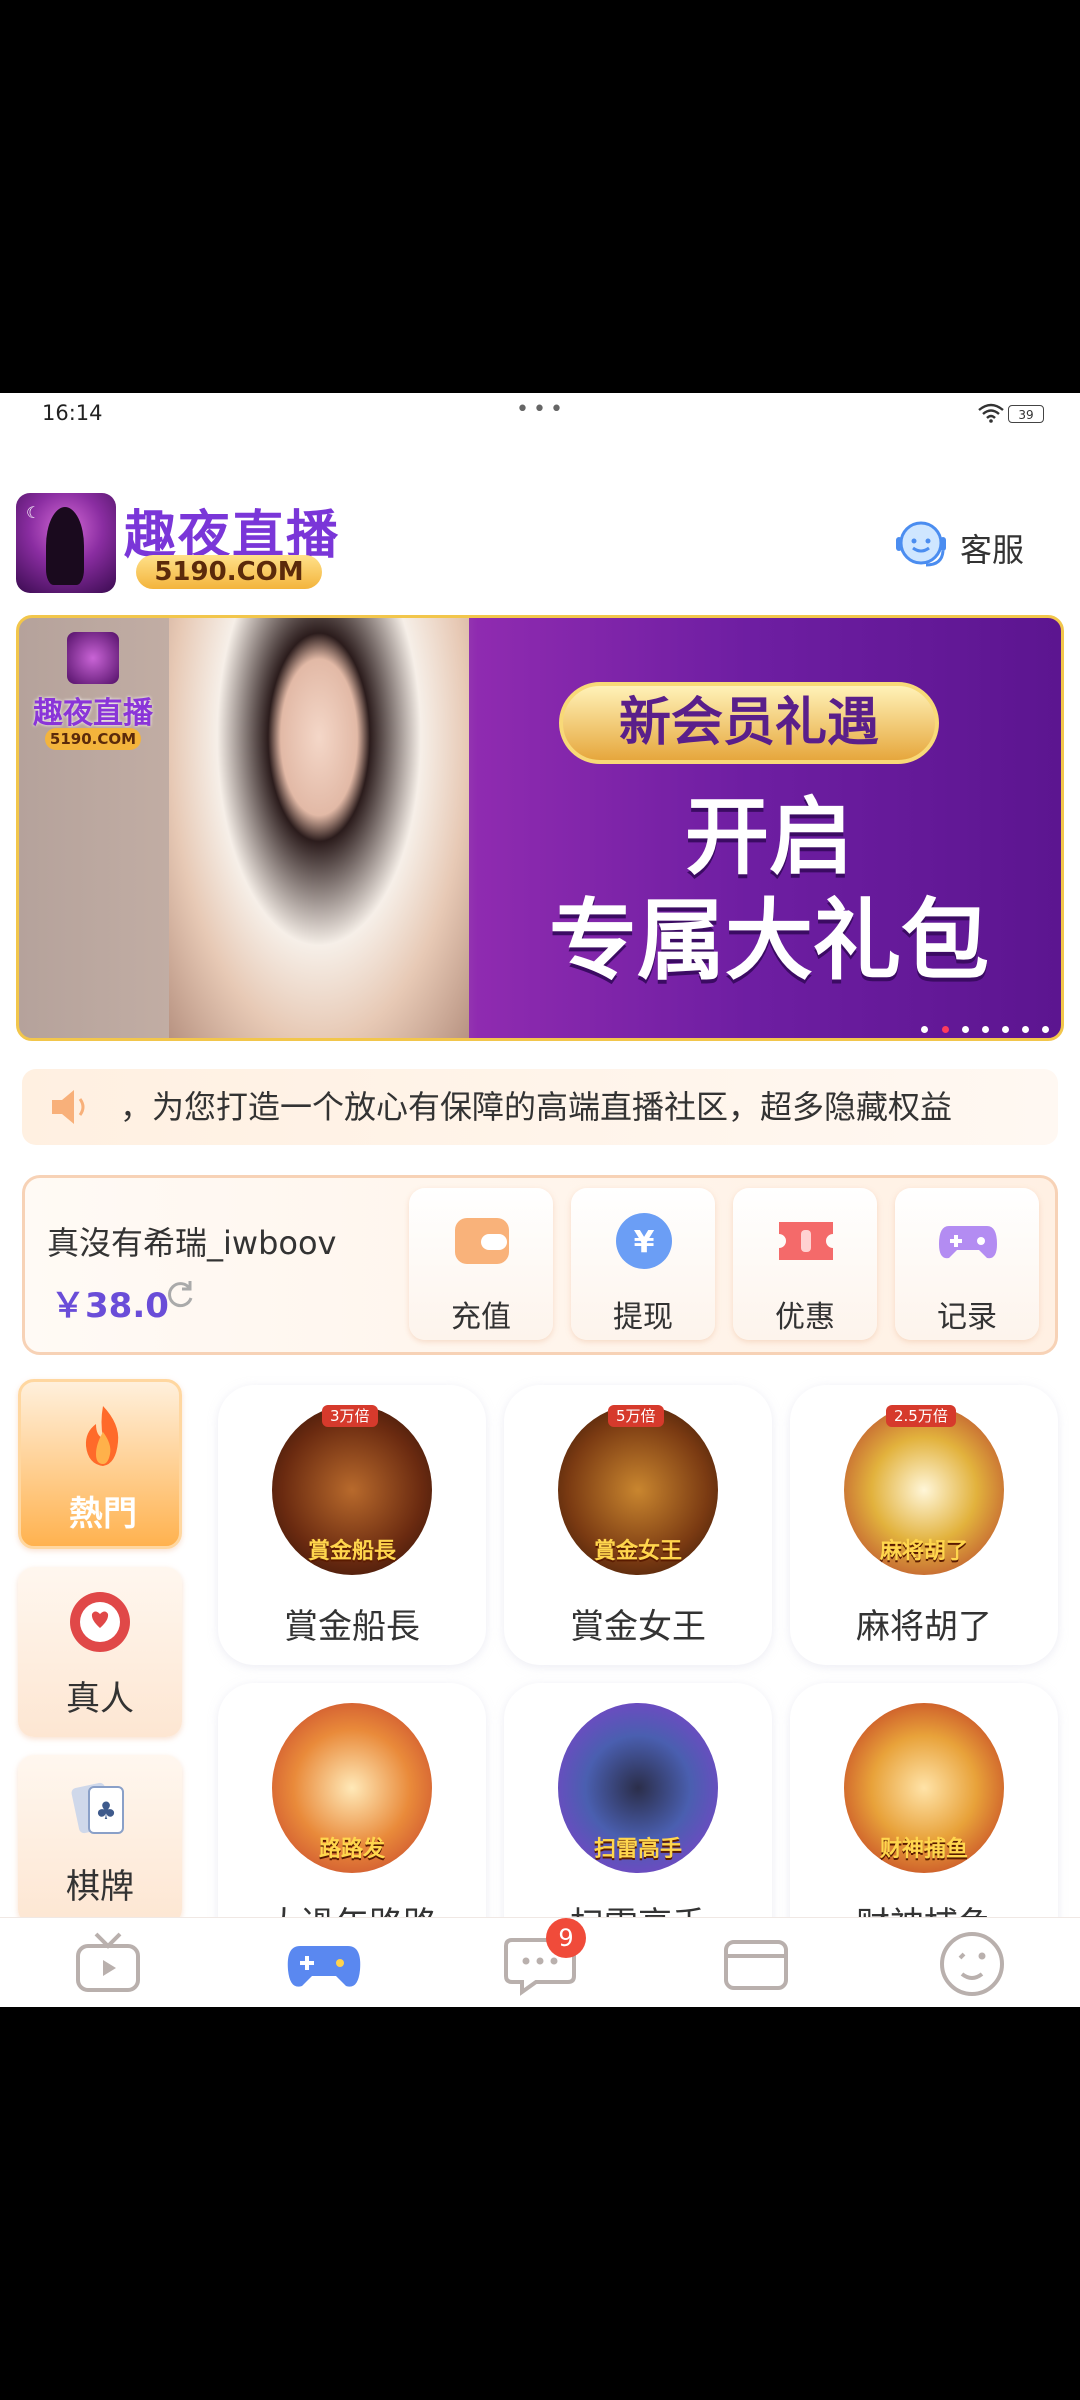 The height and width of the screenshot is (2400, 1080). Describe the element at coordinates (923, 1551) in the screenshot. I see `game-art-title: 麻将胡了` at that location.